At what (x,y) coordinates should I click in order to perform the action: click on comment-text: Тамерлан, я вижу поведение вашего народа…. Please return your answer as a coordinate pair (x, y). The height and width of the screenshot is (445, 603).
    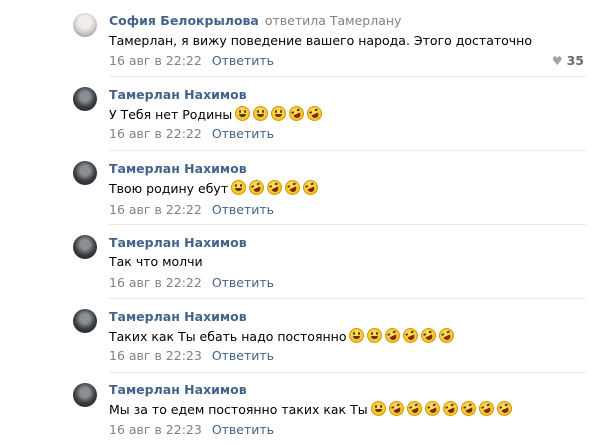
    Looking at the image, I should click on (320, 41).